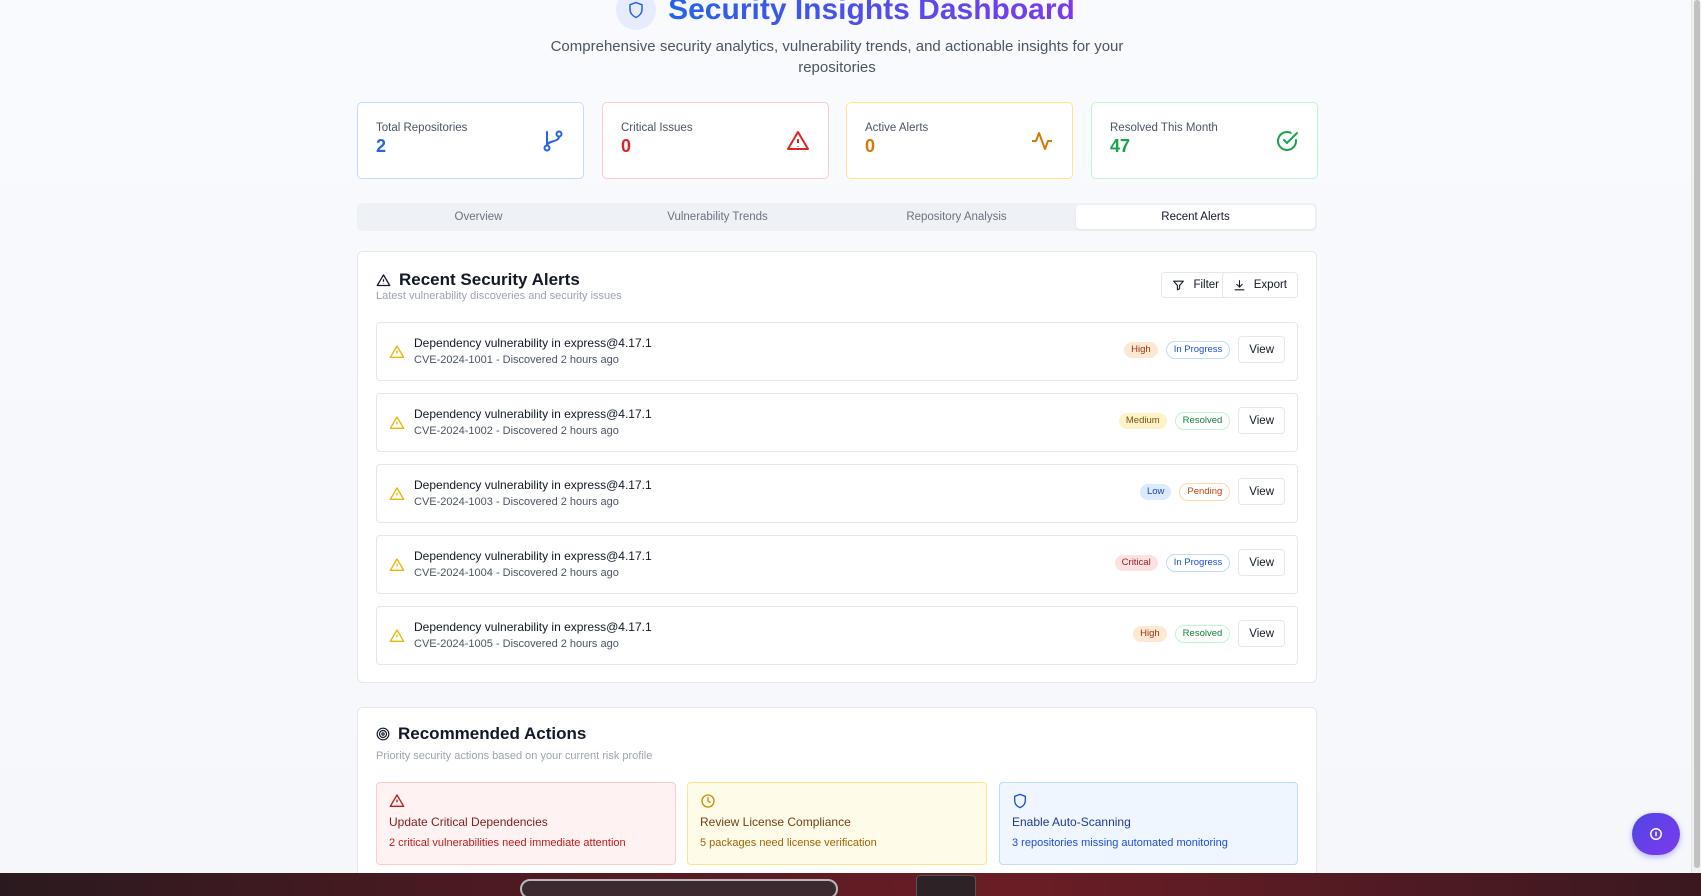 Image resolution: width=1701 pixels, height=896 pixels. What do you see at coordinates (1204, 140) in the screenshot?
I see `stat-card-resolved-this-month: Resolved This Month 47` at bounding box center [1204, 140].